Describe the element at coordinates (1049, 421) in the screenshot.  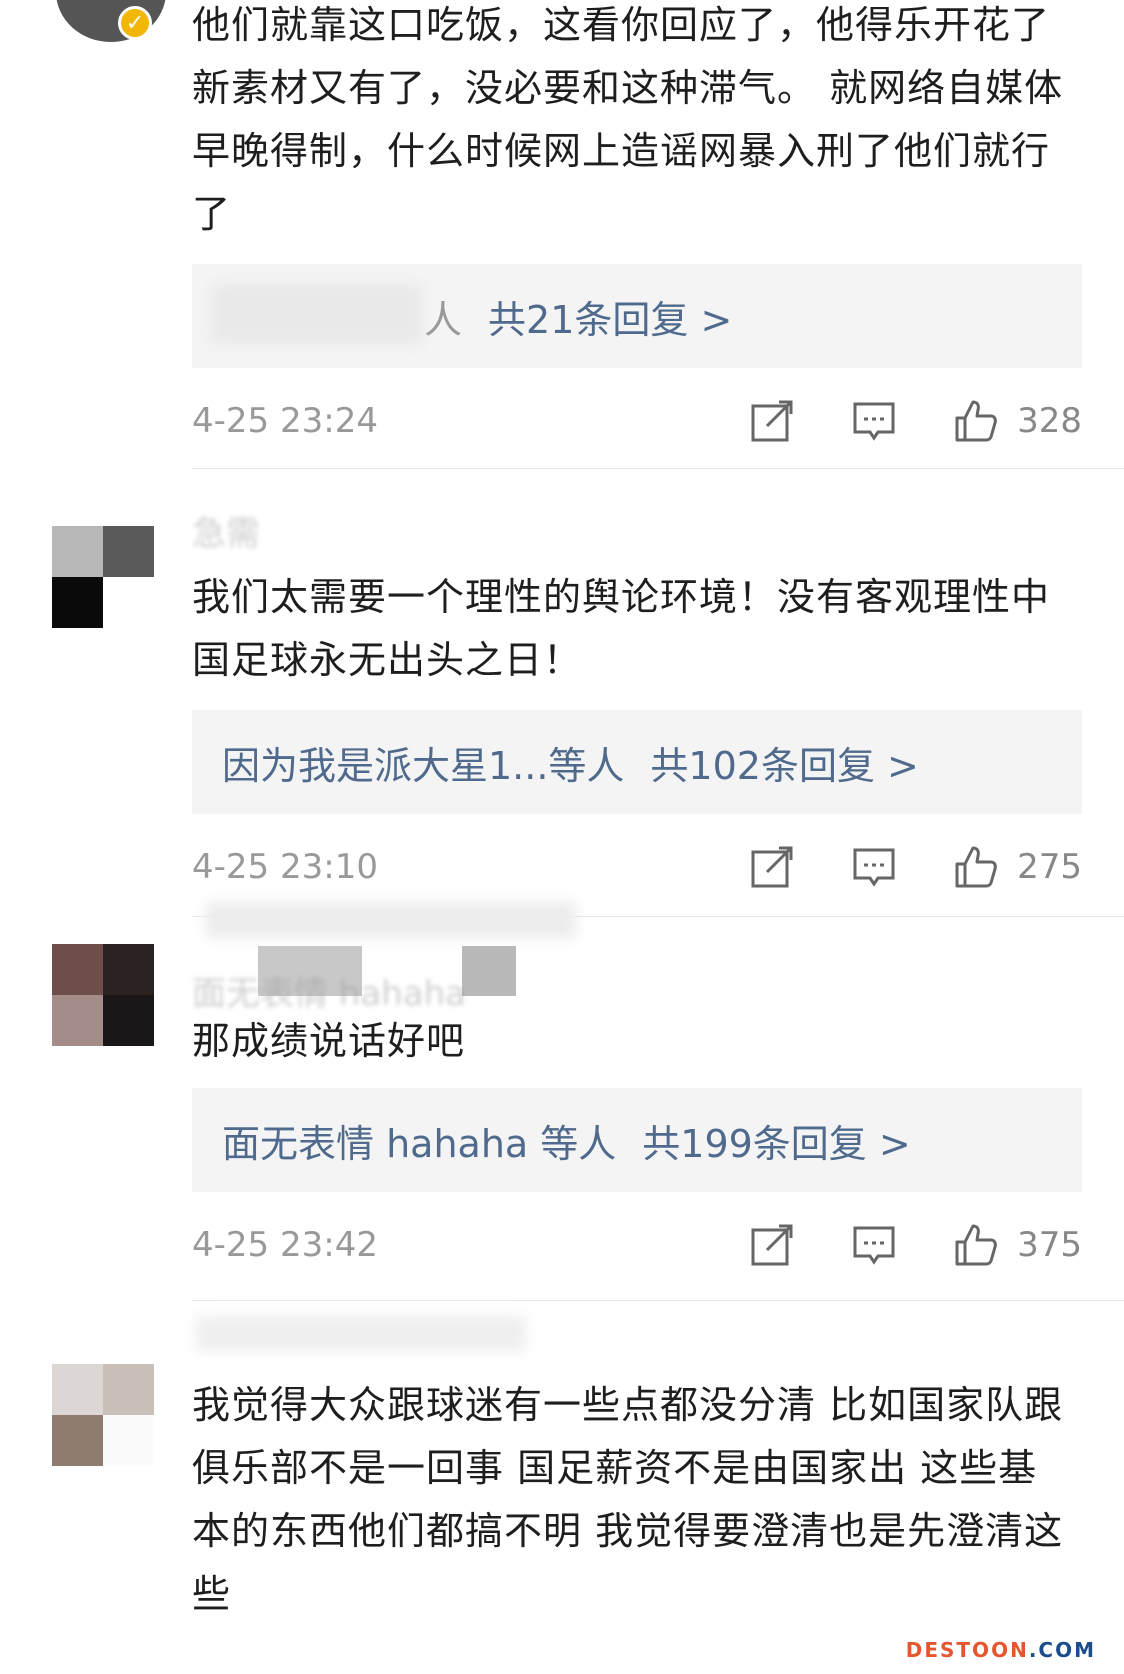
I see `like-count: 328` at that location.